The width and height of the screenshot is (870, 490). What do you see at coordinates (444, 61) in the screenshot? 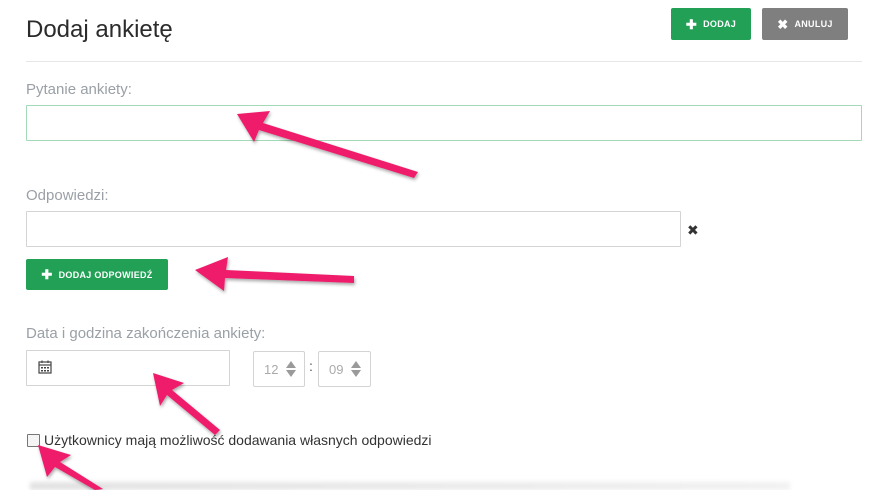
I see `header-divider` at bounding box center [444, 61].